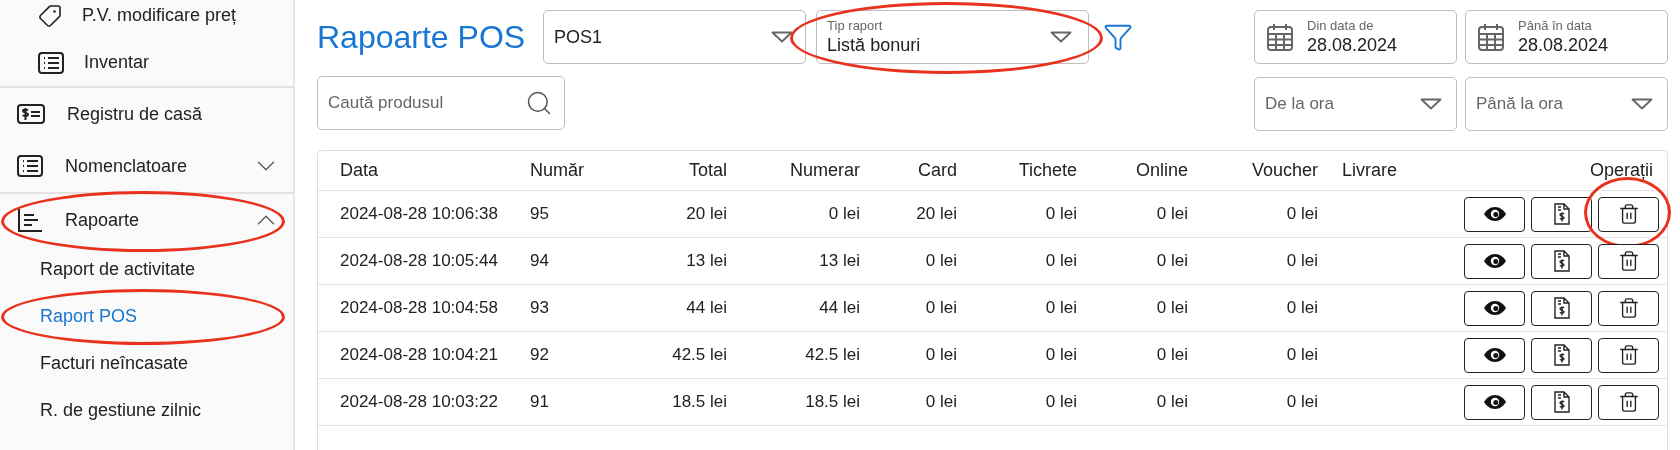  Describe the element at coordinates (419, 261) in the screenshot. I see `table-cell: 2024-08-28 10:05:44` at that location.